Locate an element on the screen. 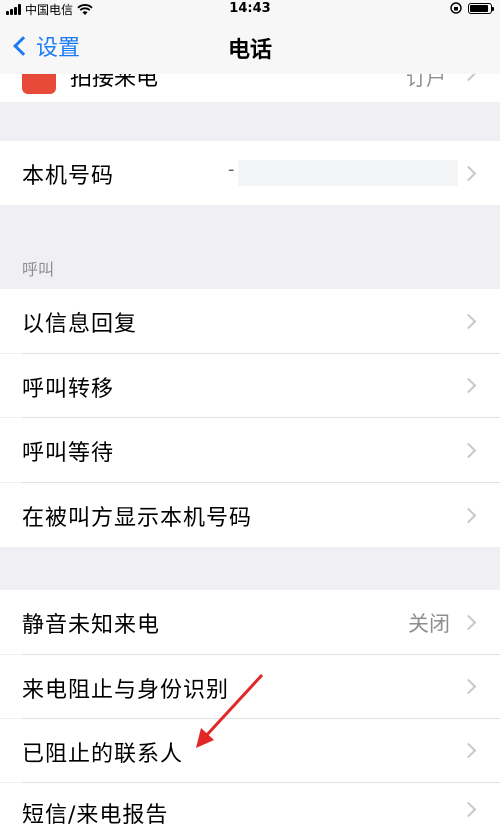  arrow-shaft is located at coordinates (233, 706).